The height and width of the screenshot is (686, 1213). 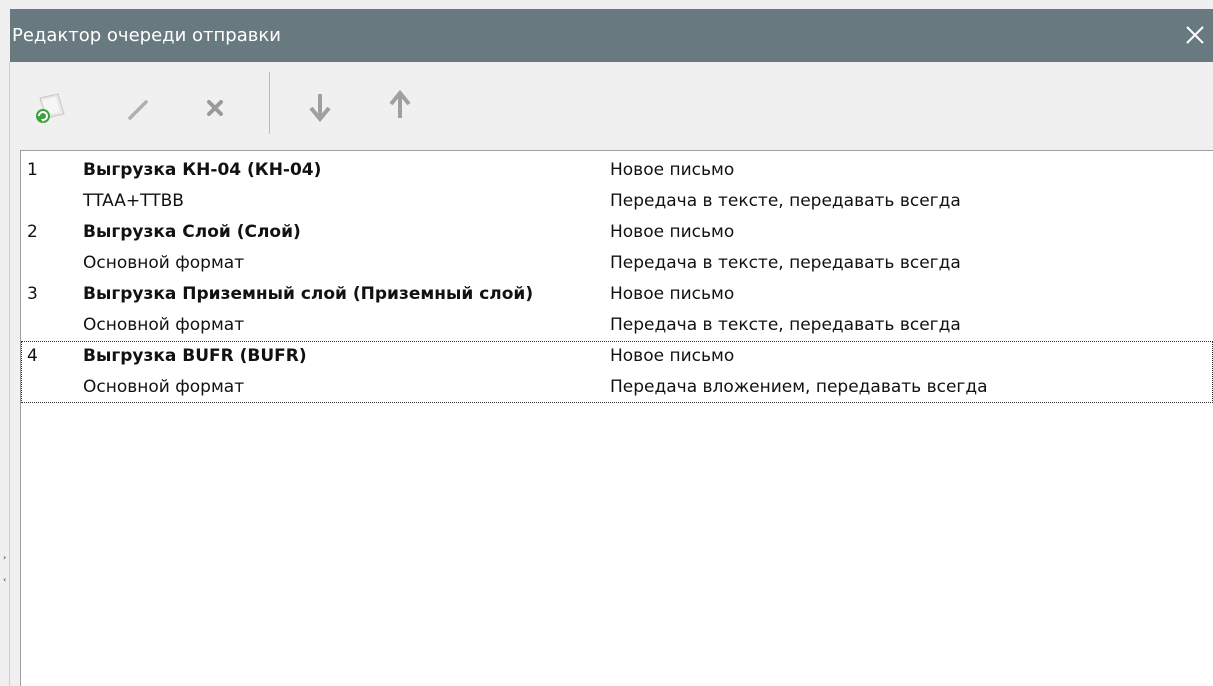 I want to click on pencil-icon, so click(x=138, y=110).